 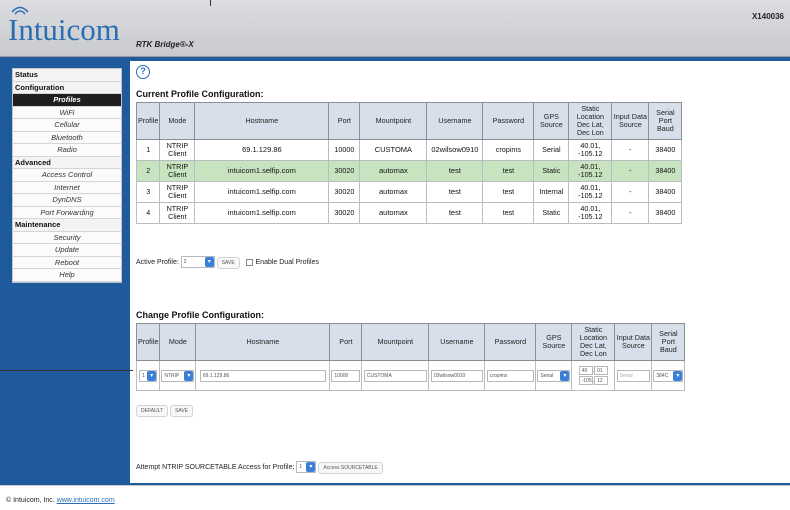 What do you see at coordinates (67, 212) in the screenshot?
I see `sidebar-item-port-forwarding: Port Forwarding` at bounding box center [67, 212].